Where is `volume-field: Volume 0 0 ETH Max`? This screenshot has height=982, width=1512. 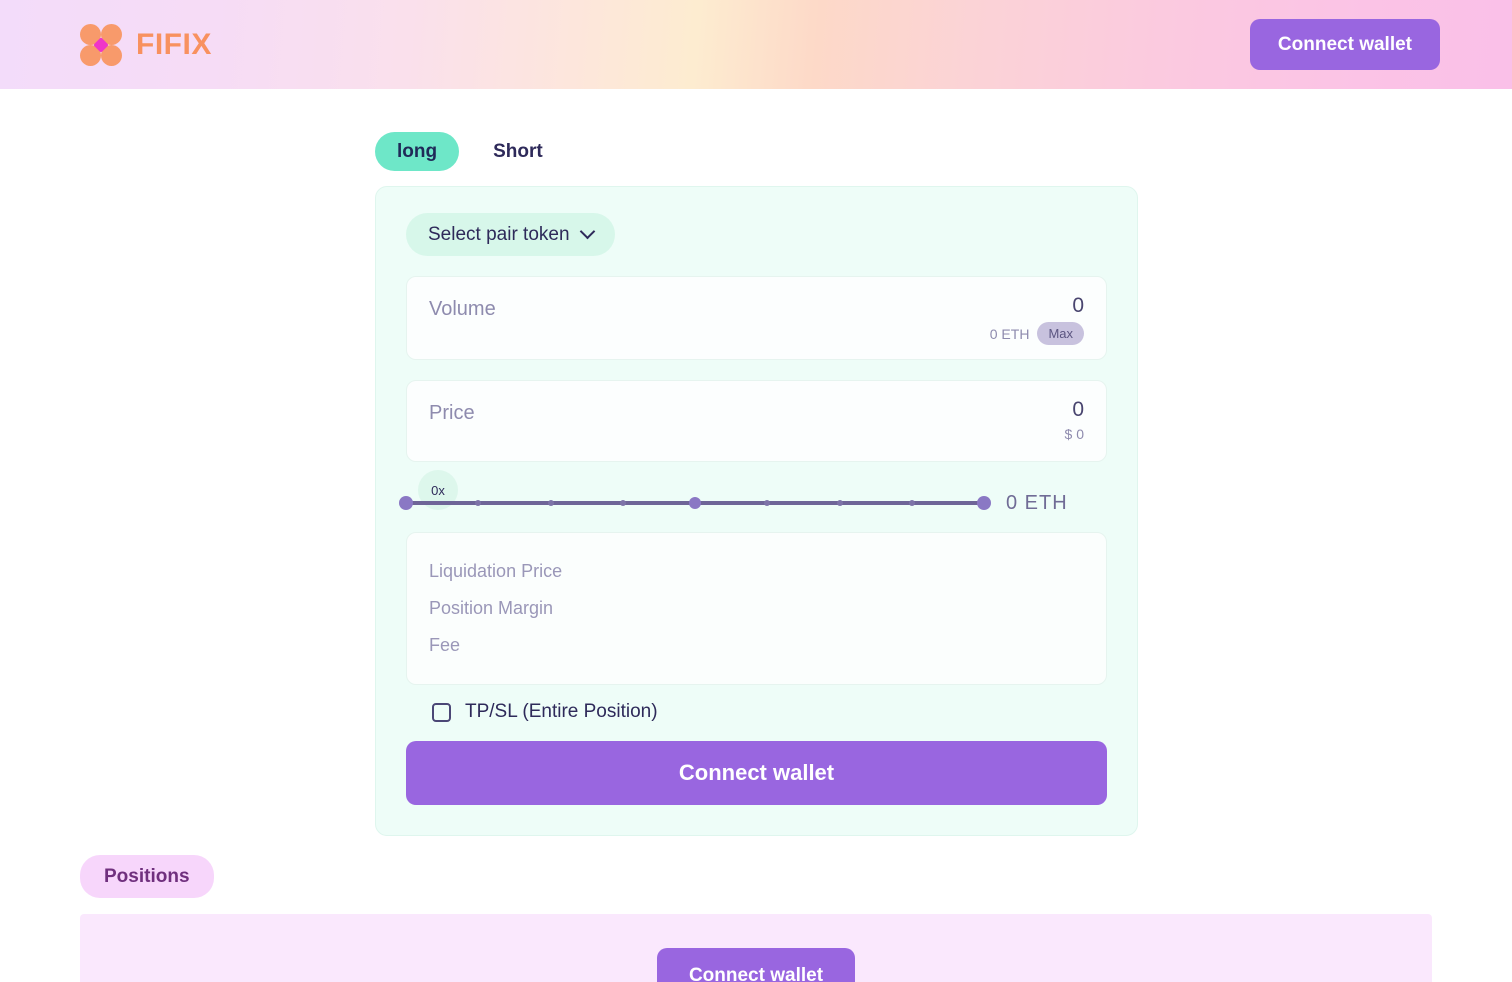
volume-field: Volume 0 0 ETH Max is located at coordinates (756, 318).